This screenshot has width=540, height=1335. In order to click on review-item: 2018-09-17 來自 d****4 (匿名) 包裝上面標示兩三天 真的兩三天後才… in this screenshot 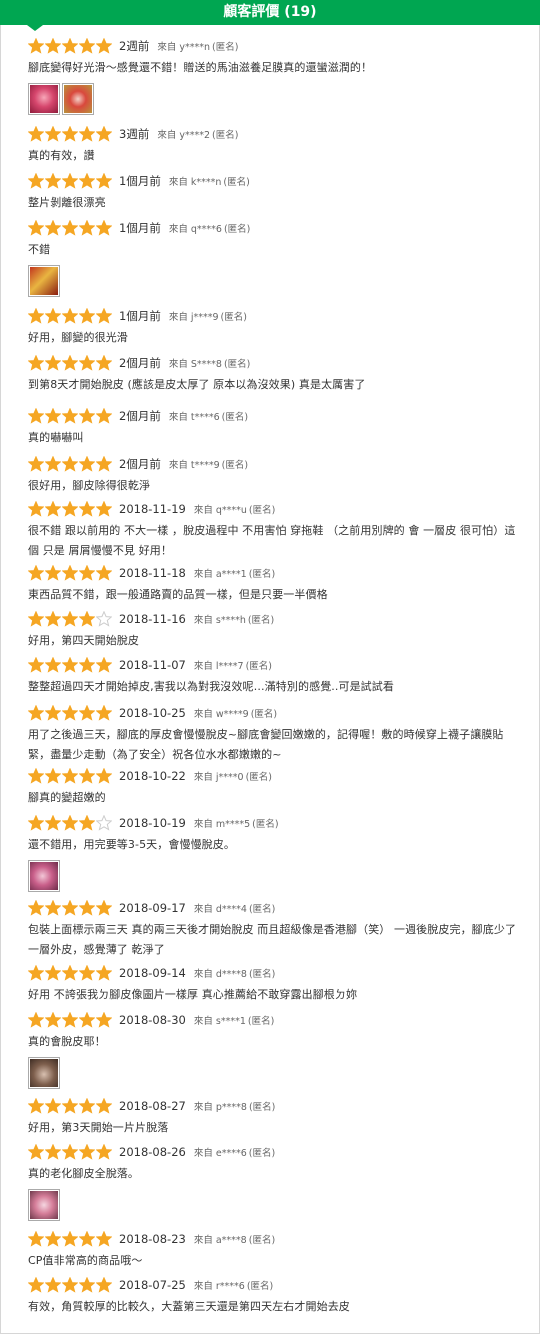, I will do `click(275, 930)`.